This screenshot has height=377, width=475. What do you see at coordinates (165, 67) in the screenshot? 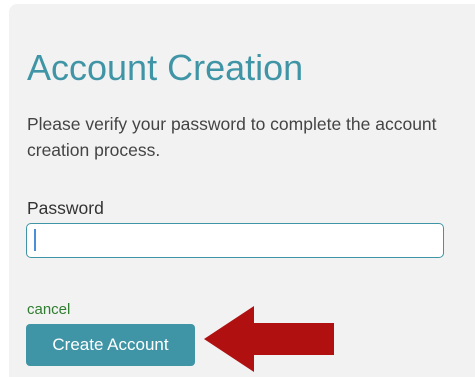
I see `page-title: Account Creation` at bounding box center [165, 67].